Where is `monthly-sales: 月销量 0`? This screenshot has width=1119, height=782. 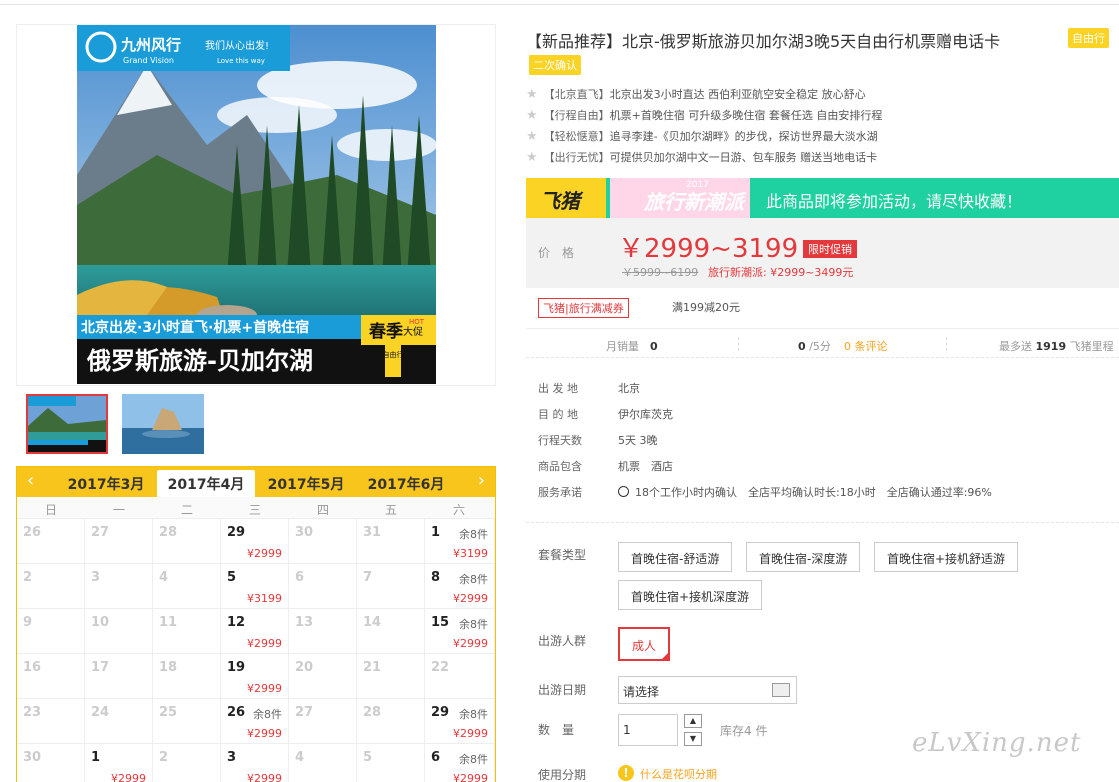 monthly-sales: 月销量 0 is located at coordinates (632, 346).